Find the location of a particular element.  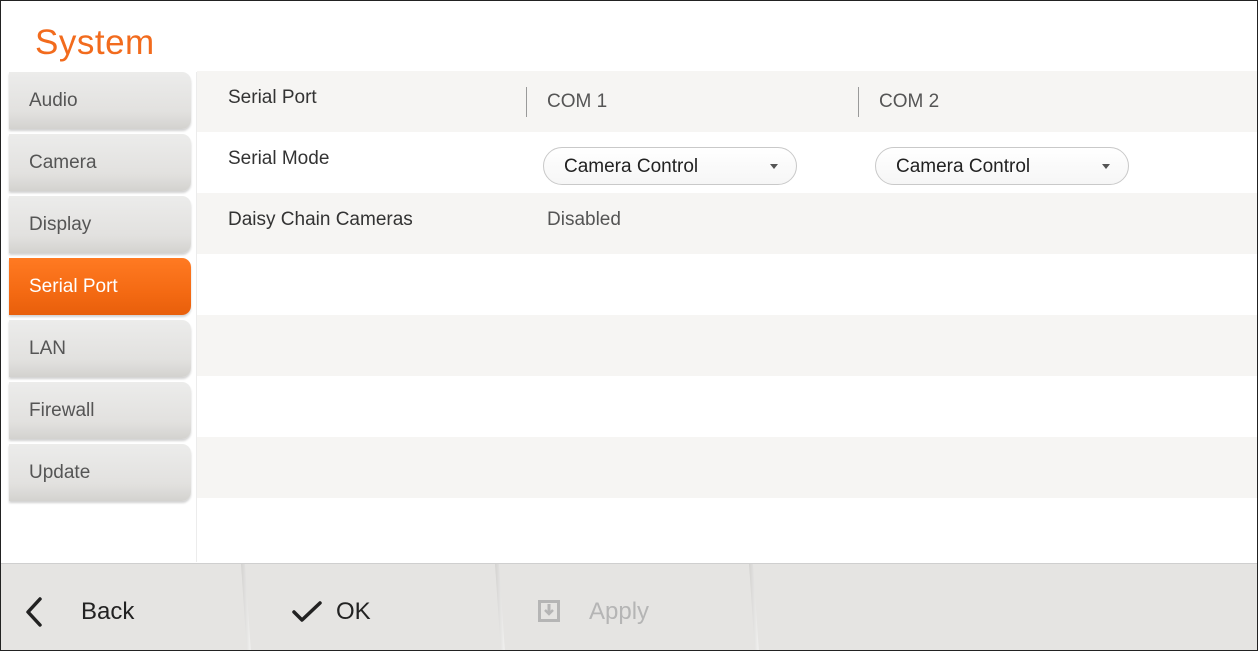

table-header-row: Serial Port COM 1 COM 2 is located at coordinates (727, 101).